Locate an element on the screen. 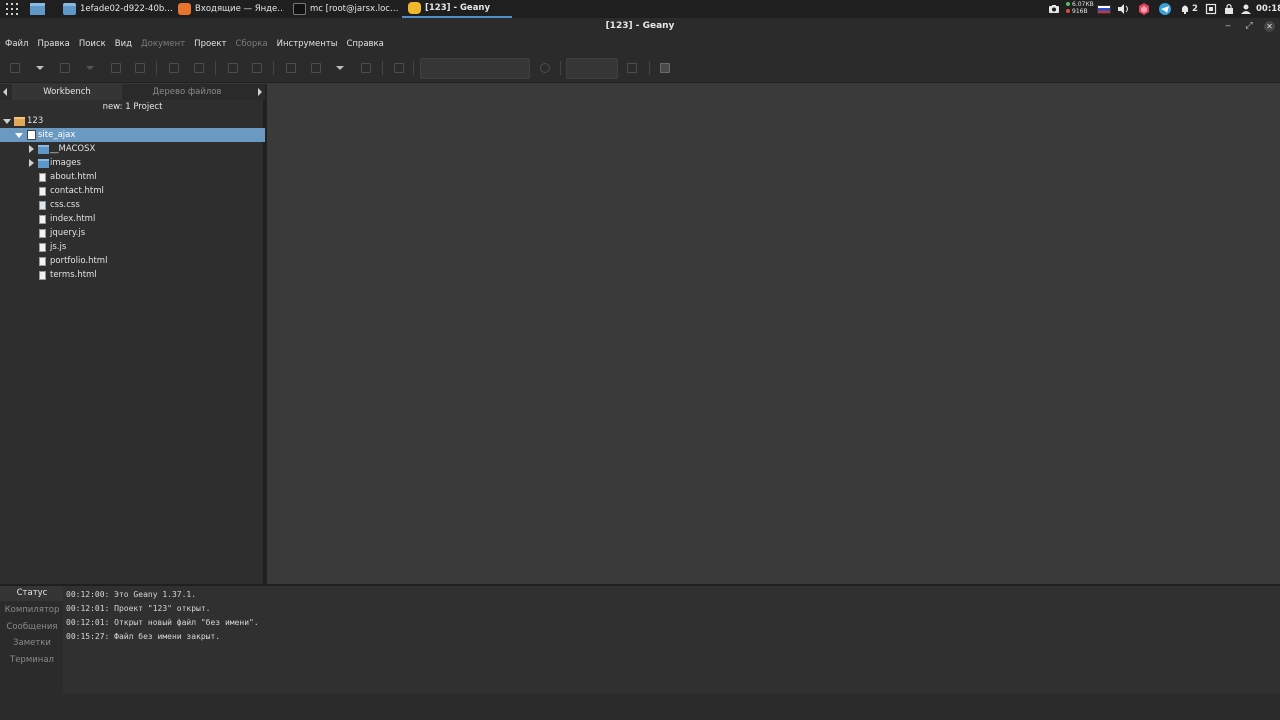 The width and height of the screenshot is (1280, 720). directory-root-icon is located at coordinates (31, 135).